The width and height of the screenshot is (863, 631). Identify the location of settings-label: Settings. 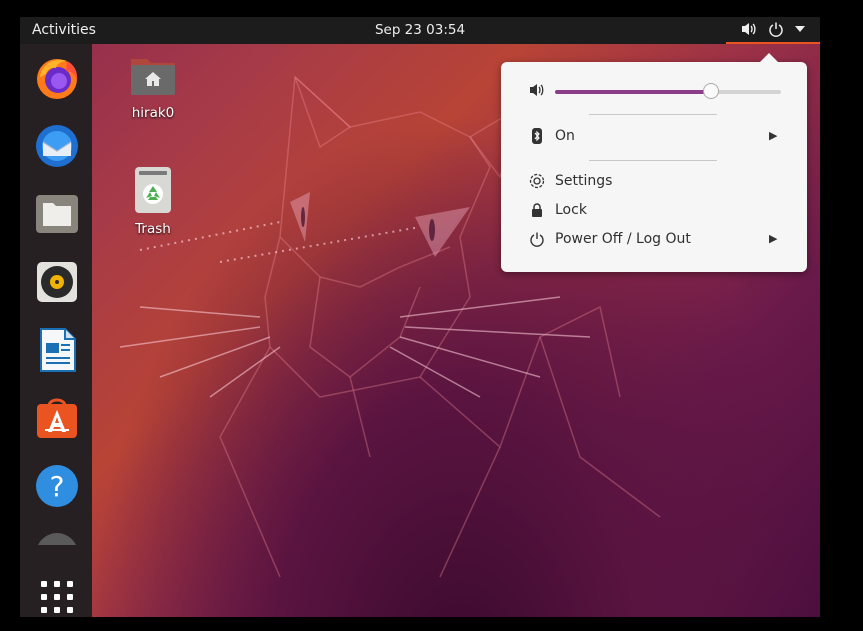
(584, 181).